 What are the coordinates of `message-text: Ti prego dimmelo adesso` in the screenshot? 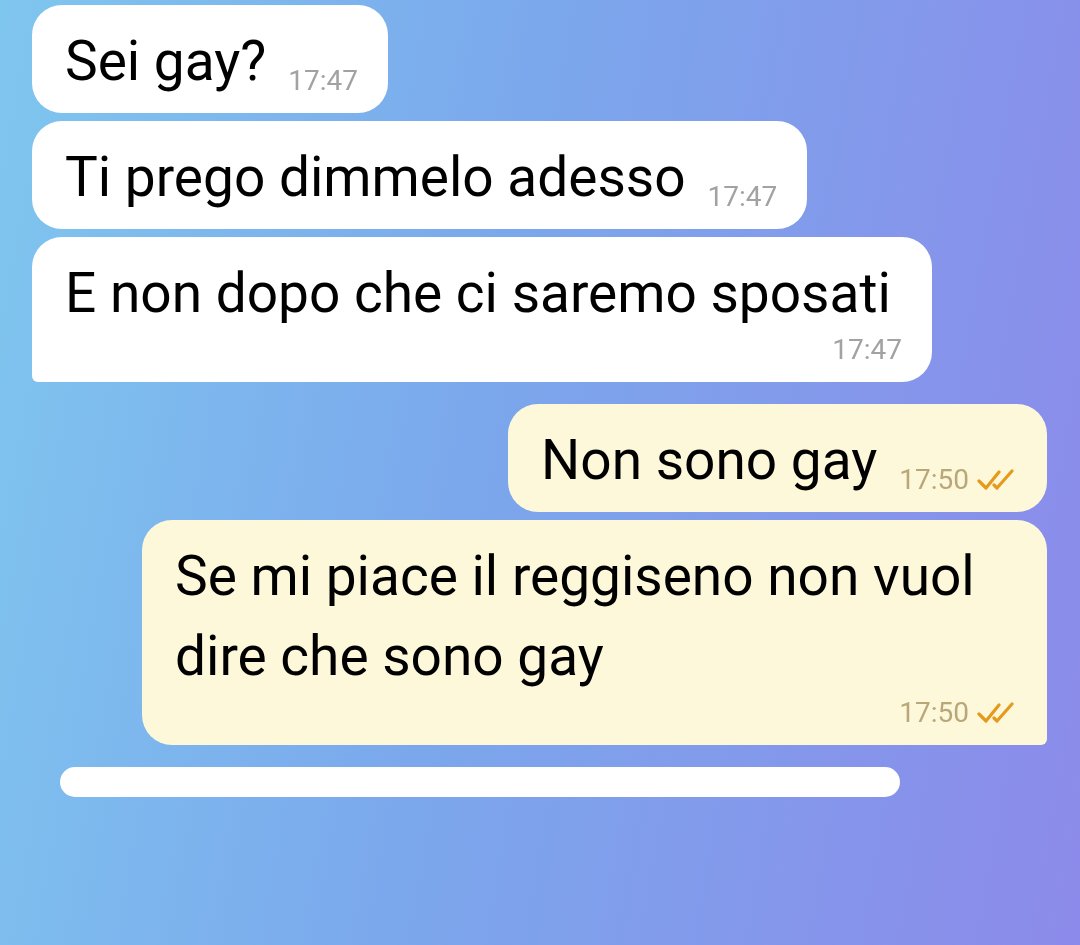 It's located at (375, 177).